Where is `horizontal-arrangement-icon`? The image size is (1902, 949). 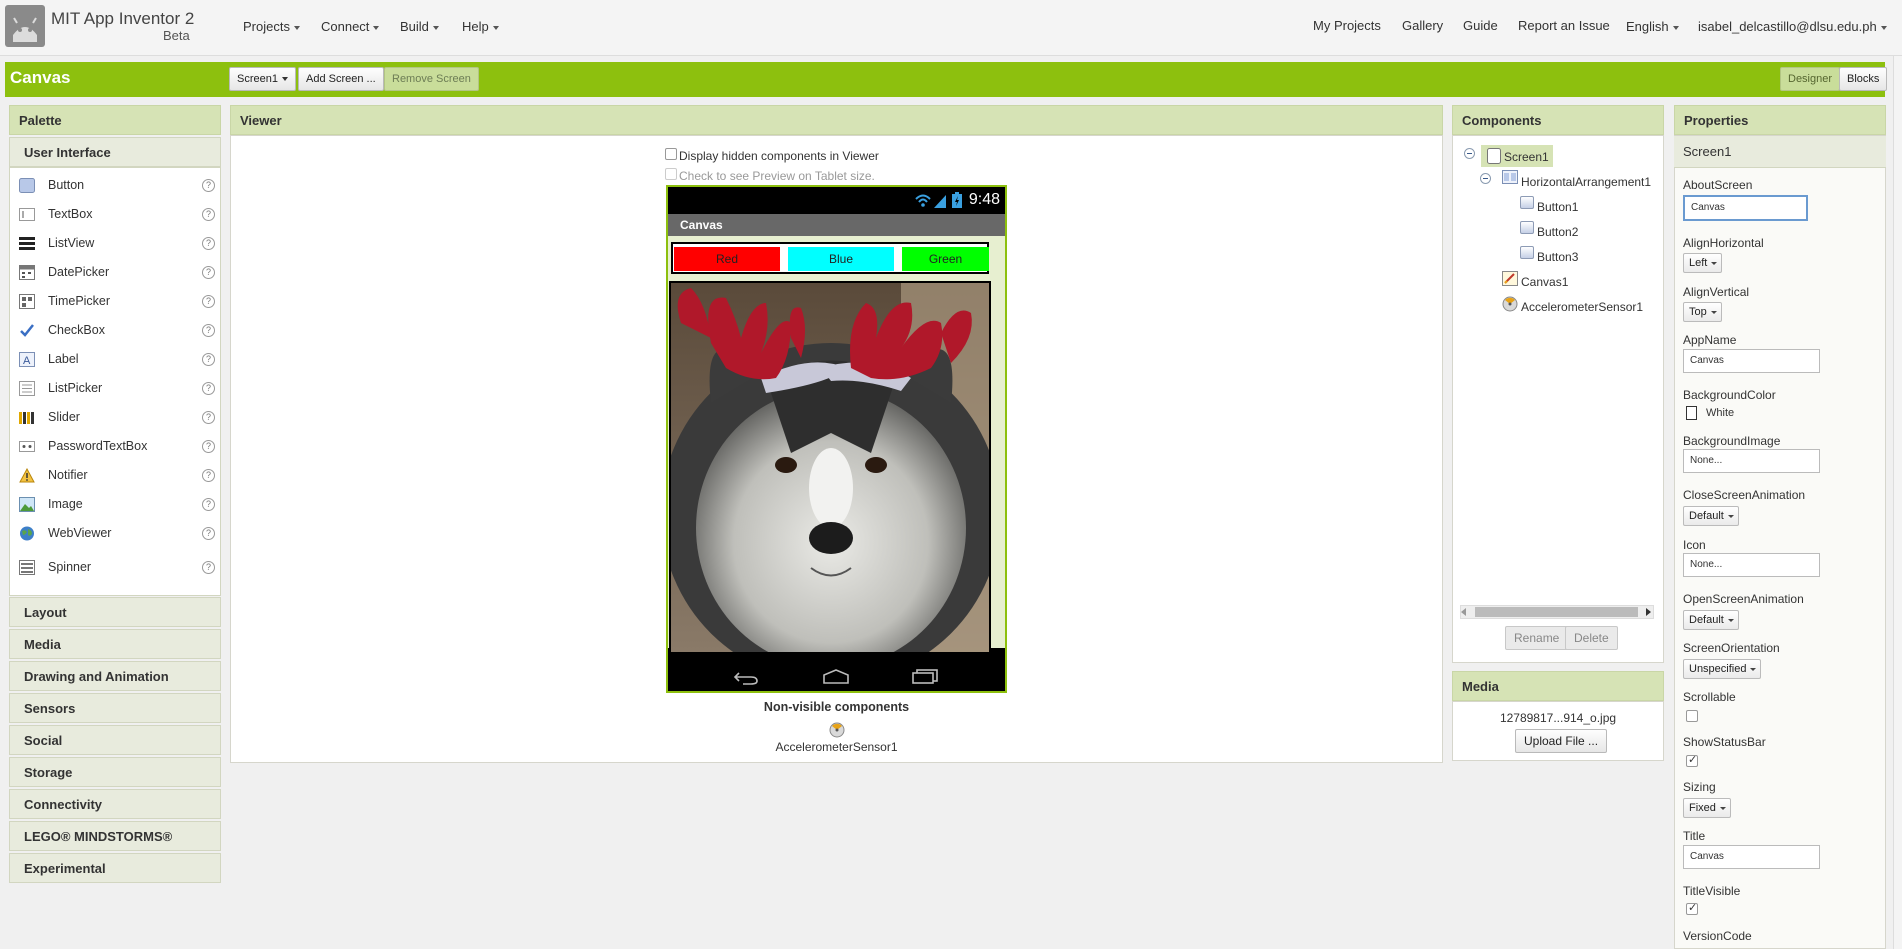 horizontal-arrangement-icon is located at coordinates (1510, 177).